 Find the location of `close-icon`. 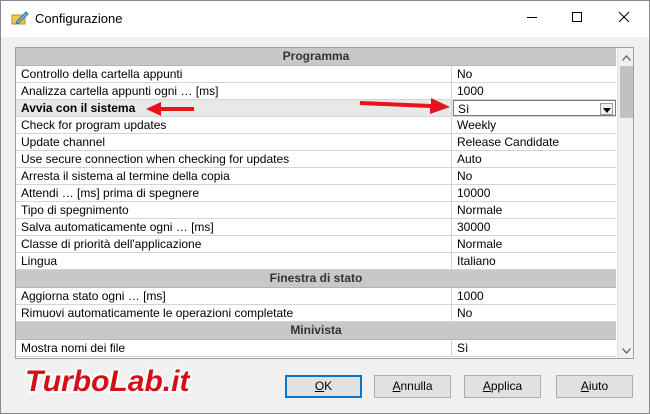

close-icon is located at coordinates (624, 18).